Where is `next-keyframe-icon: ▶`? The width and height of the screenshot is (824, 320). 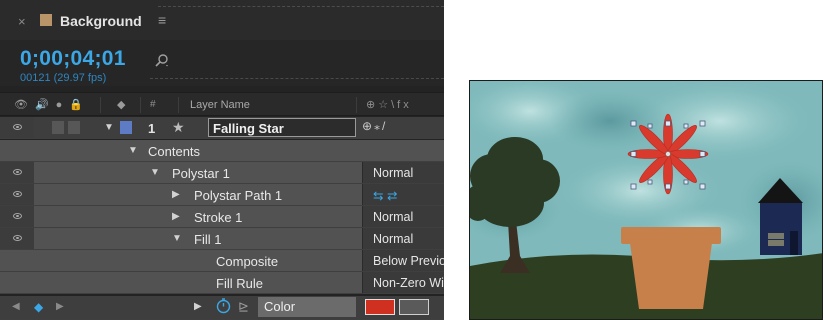 next-keyframe-icon: ▶ is located at coordinates (60, 306).